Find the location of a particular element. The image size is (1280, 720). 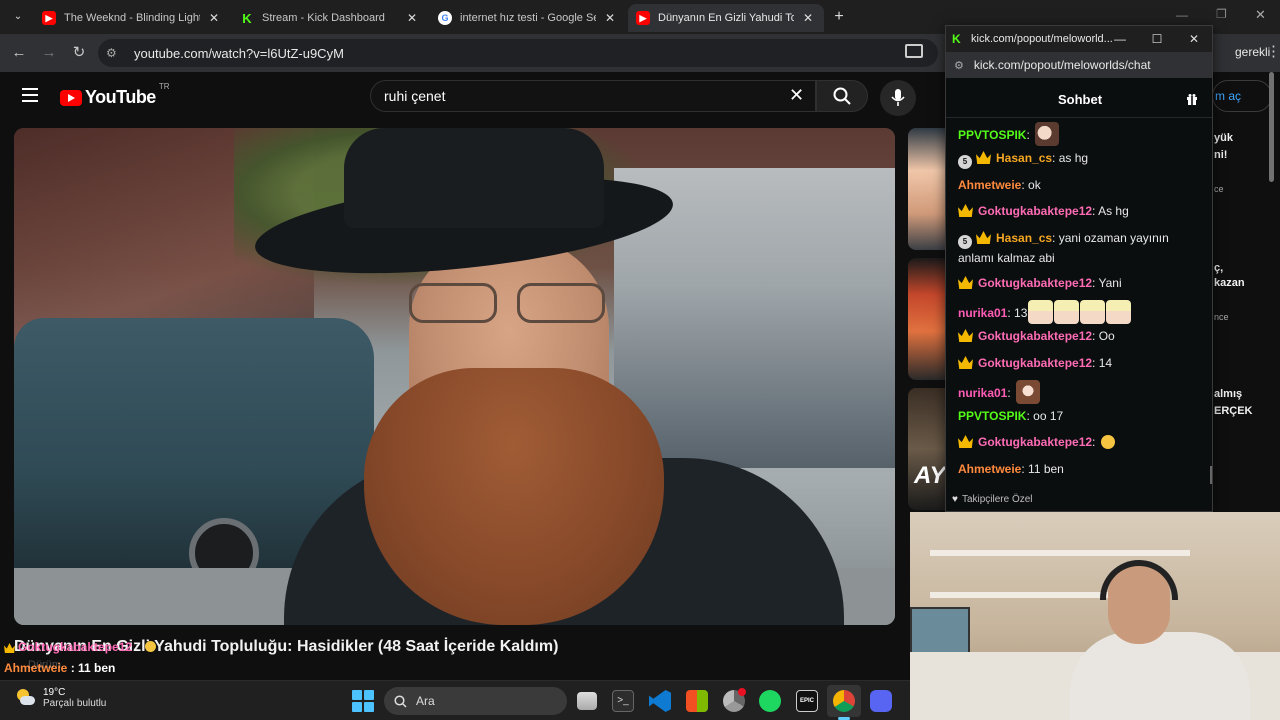

terminal-icon: >_ is located at coordinates (623, 701).